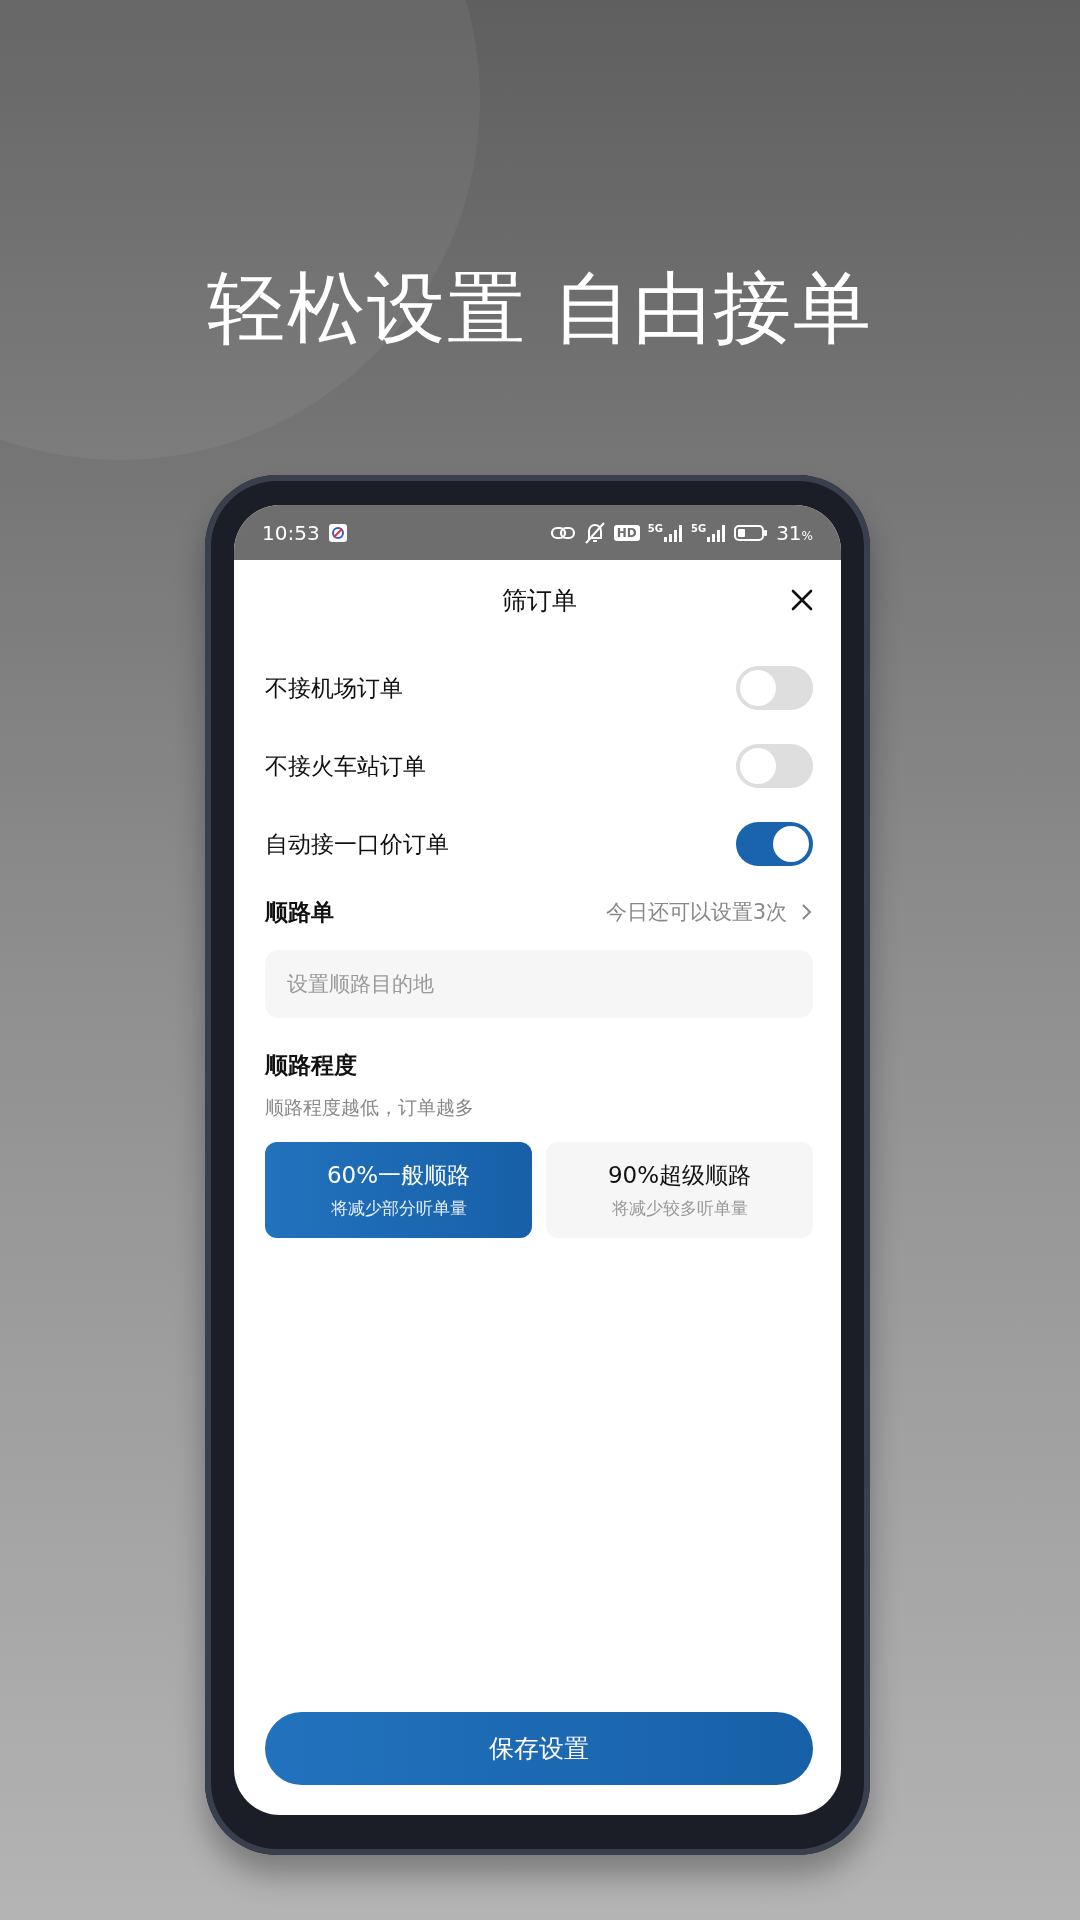  I want to click on toggle-label: 自动接一口价订单, so click(357, 844).